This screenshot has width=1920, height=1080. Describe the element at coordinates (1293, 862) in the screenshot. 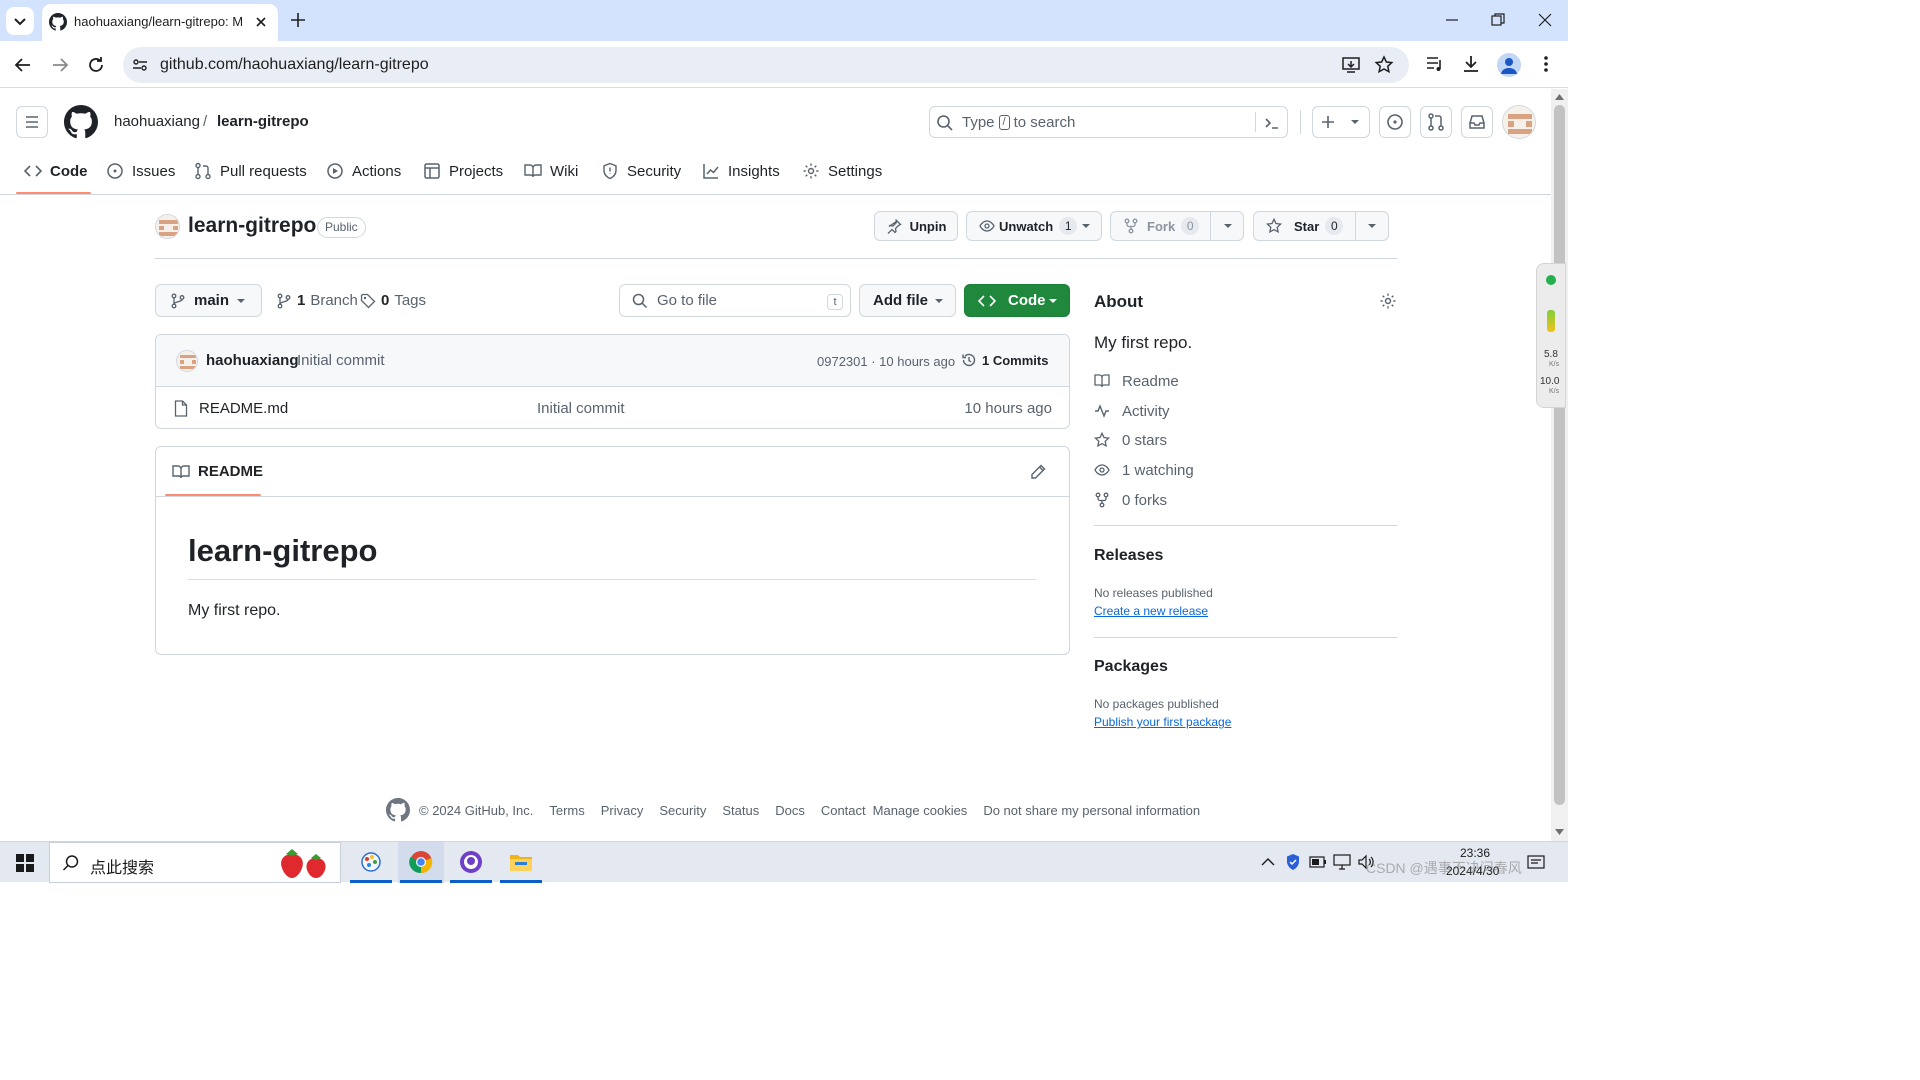

I see `security-shield-icon` at that location.